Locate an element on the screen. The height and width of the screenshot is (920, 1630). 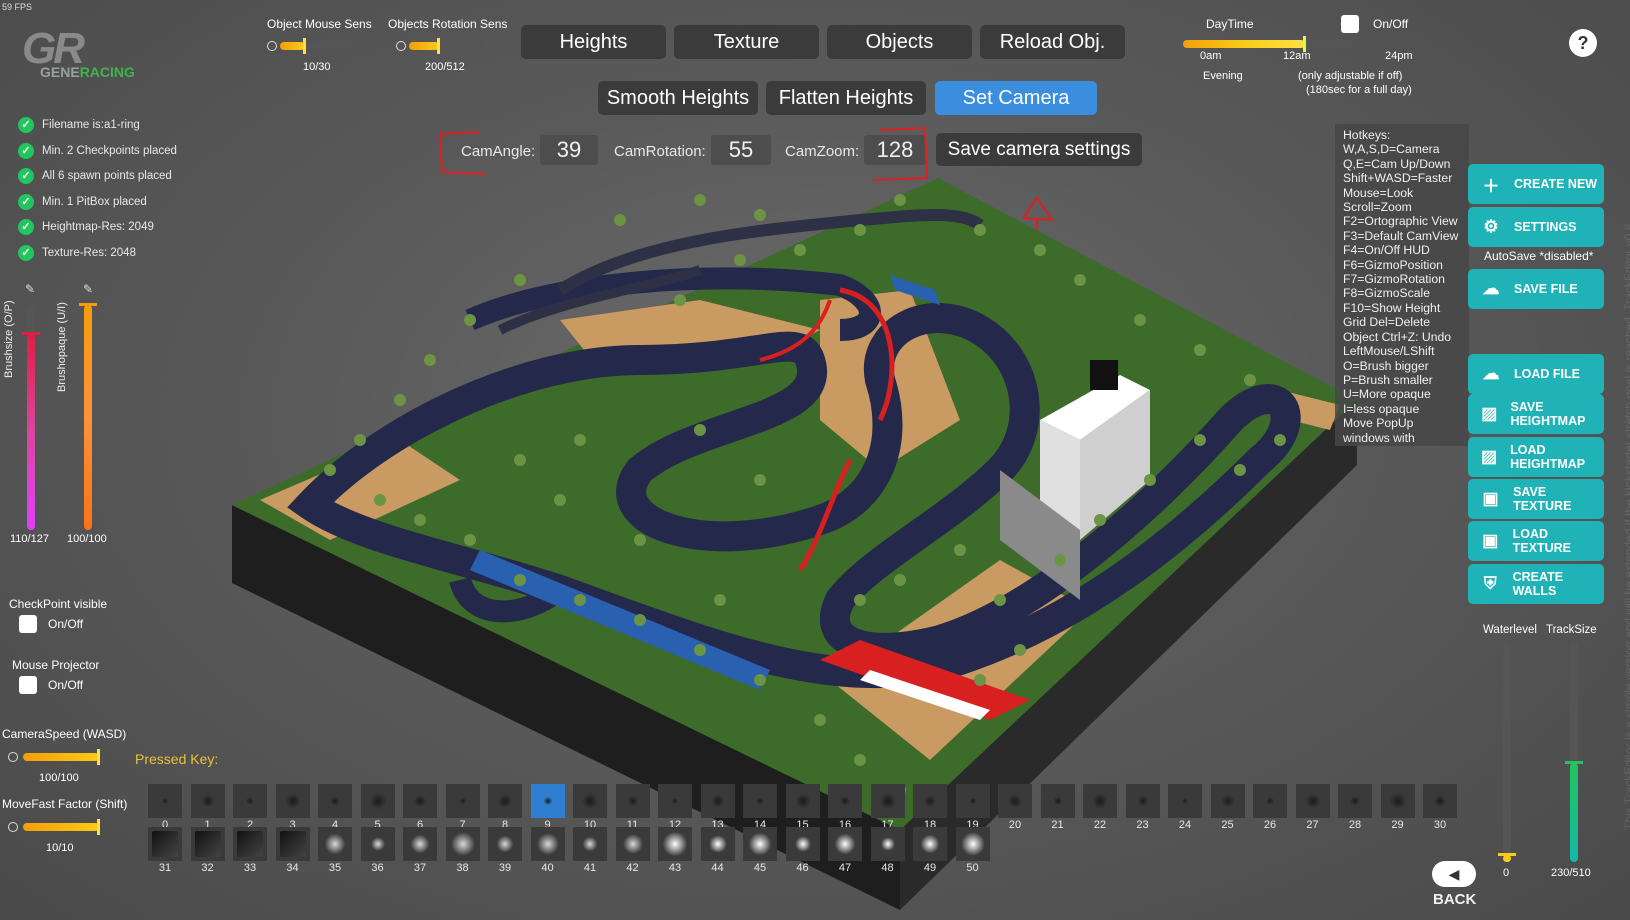
back-button: ◀ is located at coordinates (1454, 874).